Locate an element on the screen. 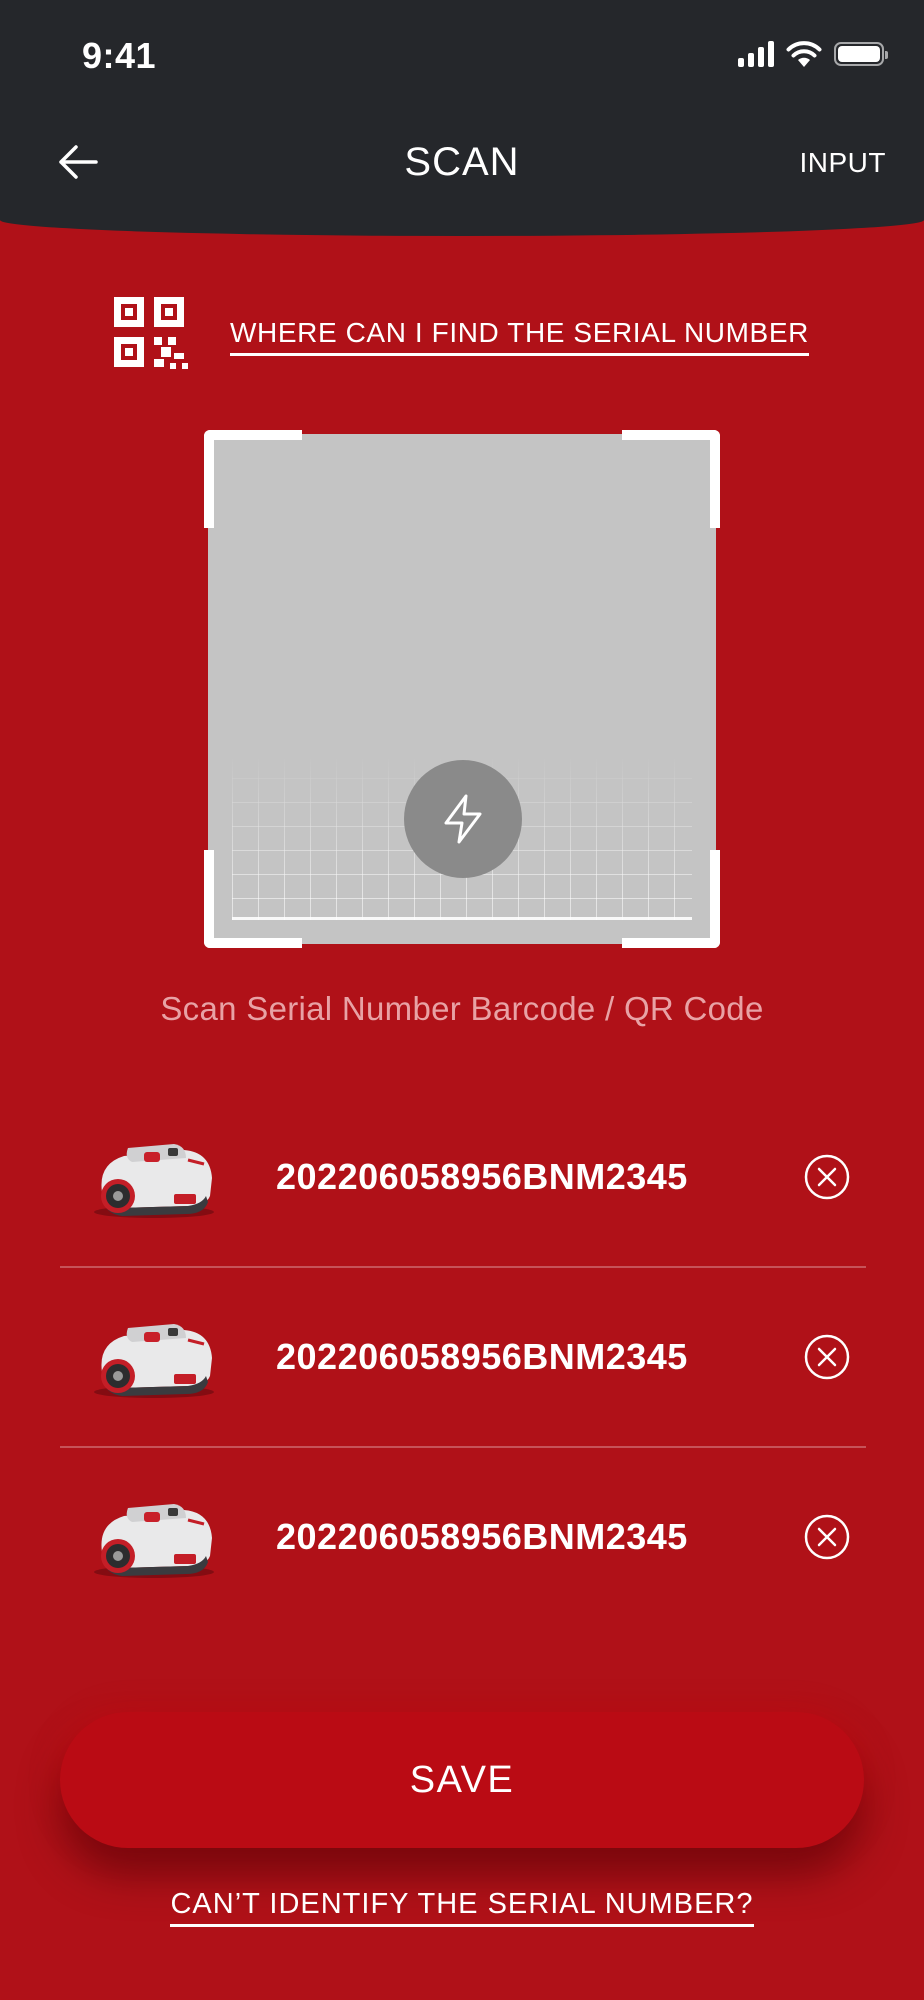  status-icons is located at coordinates (813, 54).